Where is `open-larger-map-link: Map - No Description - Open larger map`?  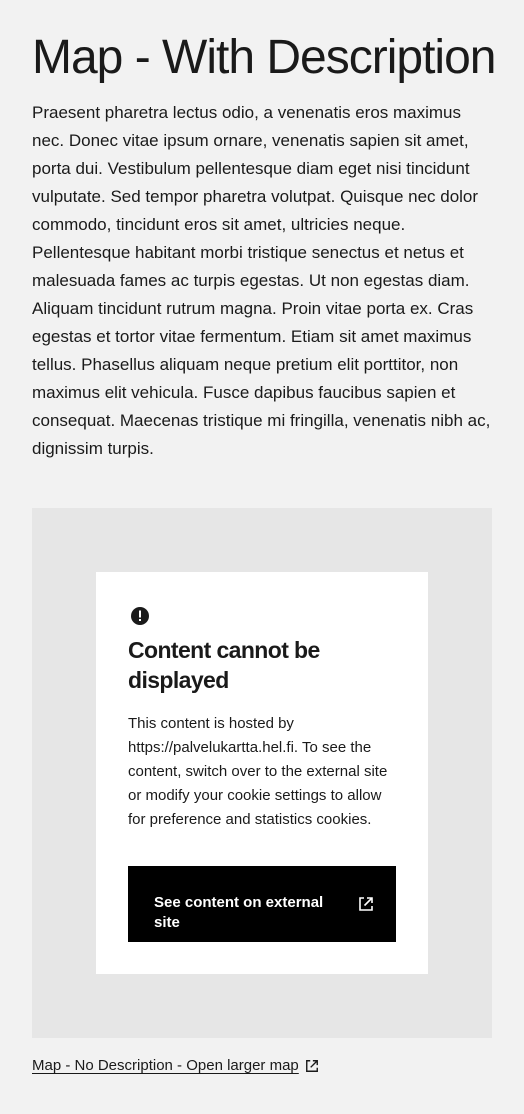
open-larger-map-link: Map - No Description - Open larger map is located at coordinates (175, 1066).